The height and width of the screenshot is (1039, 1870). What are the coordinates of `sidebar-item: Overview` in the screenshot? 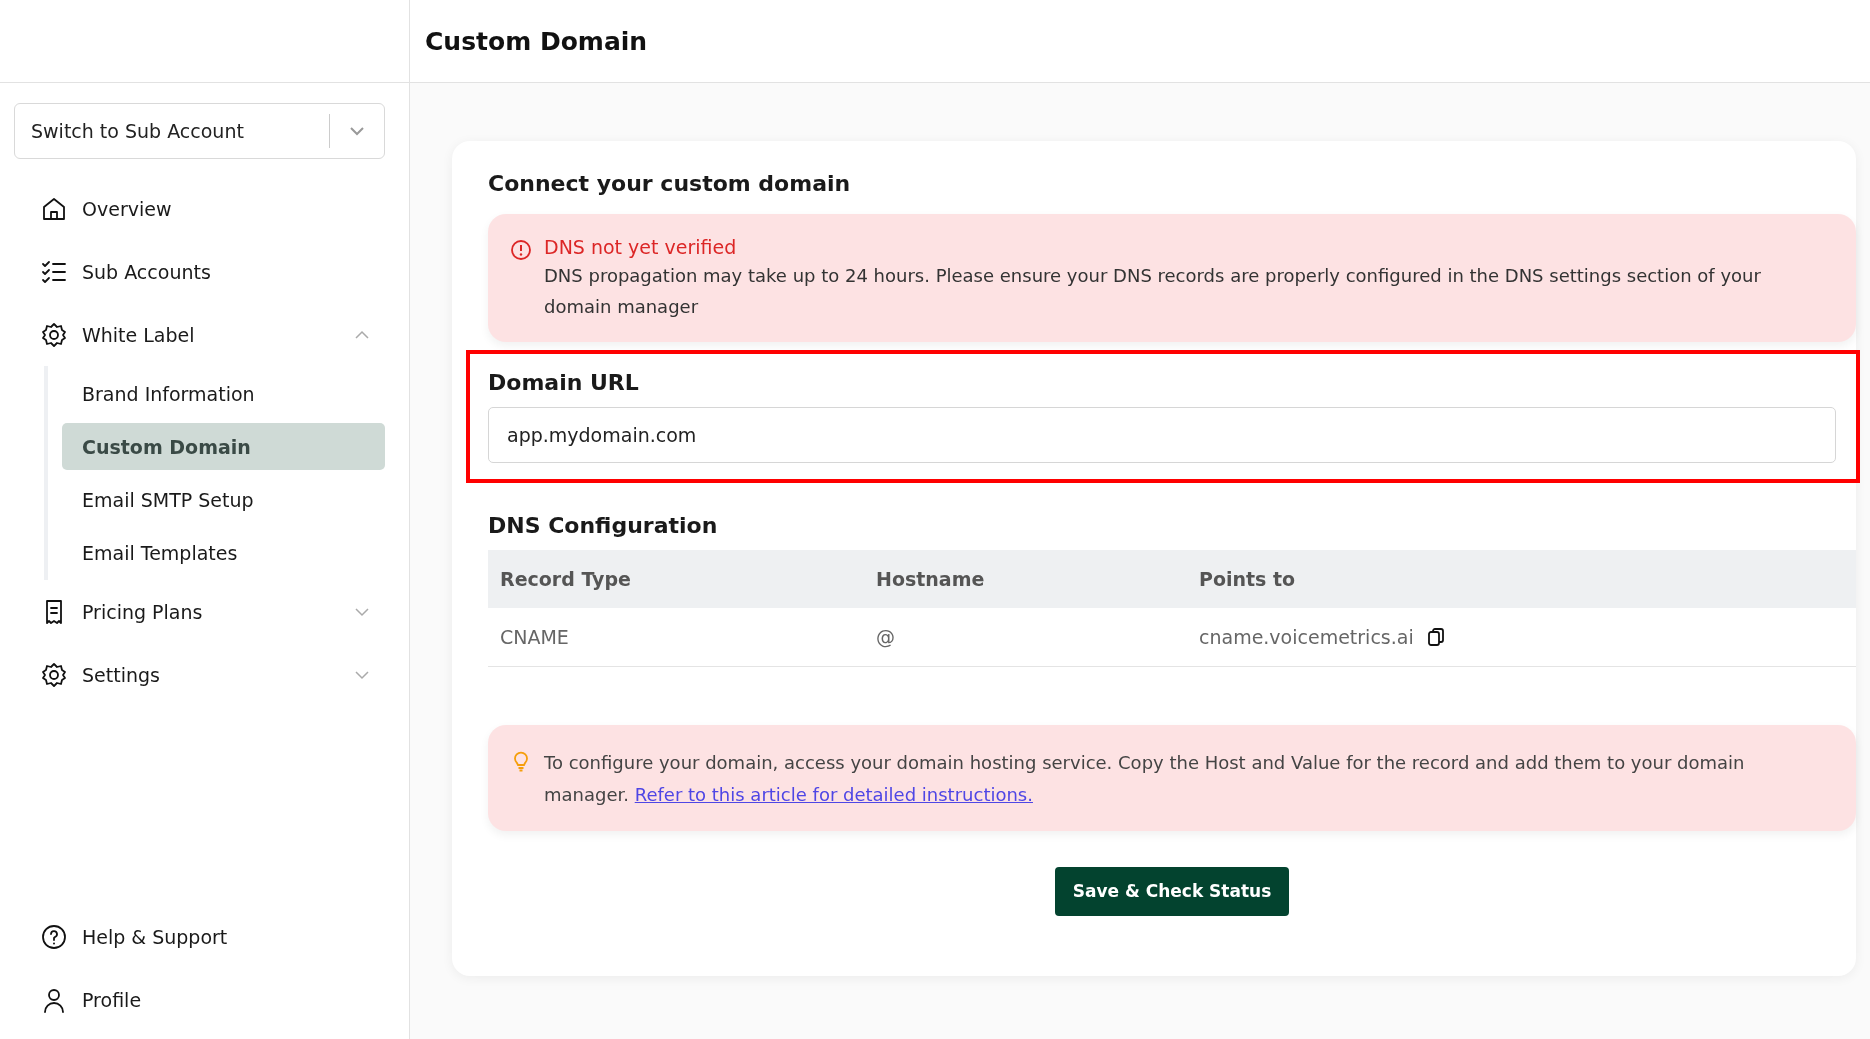 It's located at (204, 208).